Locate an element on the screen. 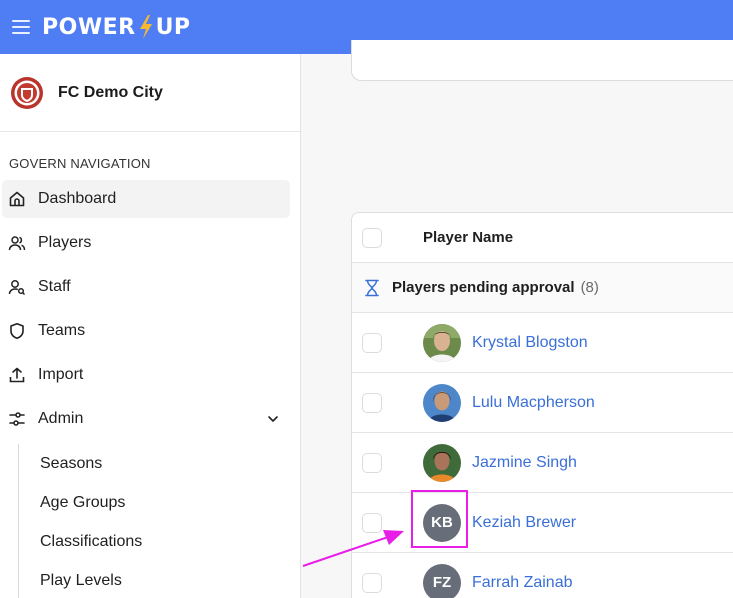 This screenshot has height=598, width=733. group-count: (8) is located at coordinates (589, 287).